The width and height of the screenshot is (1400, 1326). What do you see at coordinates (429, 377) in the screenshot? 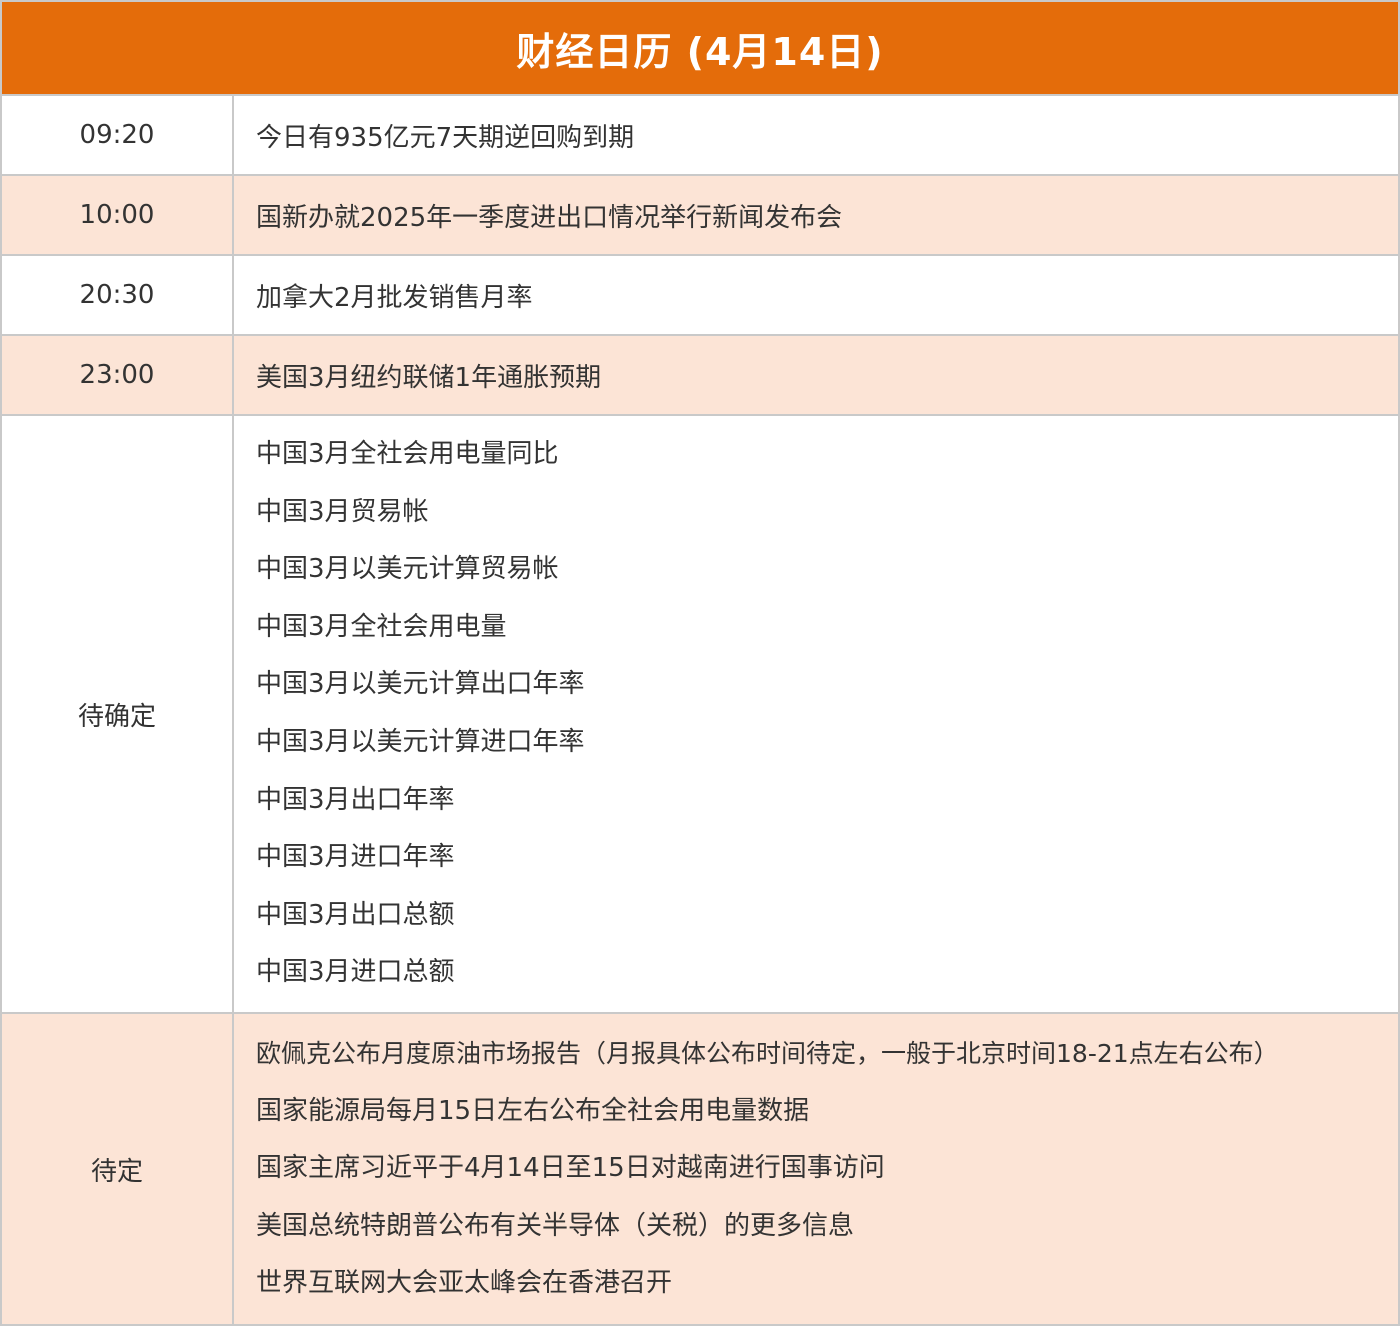
I see `event-cell: 美国3月纽约联储1年通胀预期` at bounding box center [429, 377].